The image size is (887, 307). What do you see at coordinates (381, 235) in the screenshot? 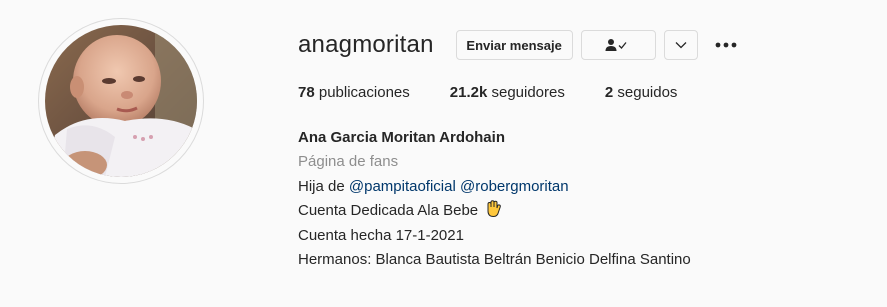
I see `bio-line-created: Cuenta hecha 17-1-2021` at bounding box center [381, 235].